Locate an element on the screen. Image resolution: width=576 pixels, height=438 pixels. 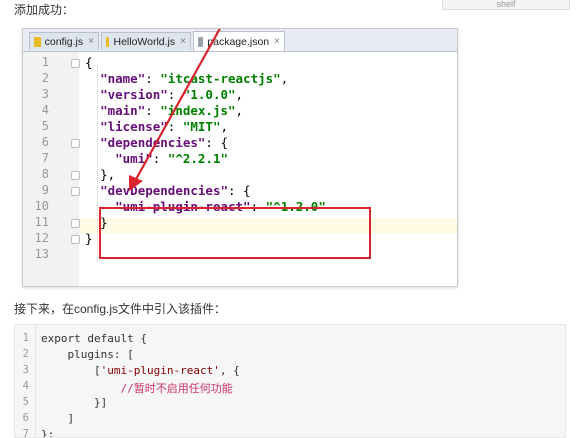
code-line: ['umi-plugin-react', { is located at coordinates (140, 370).